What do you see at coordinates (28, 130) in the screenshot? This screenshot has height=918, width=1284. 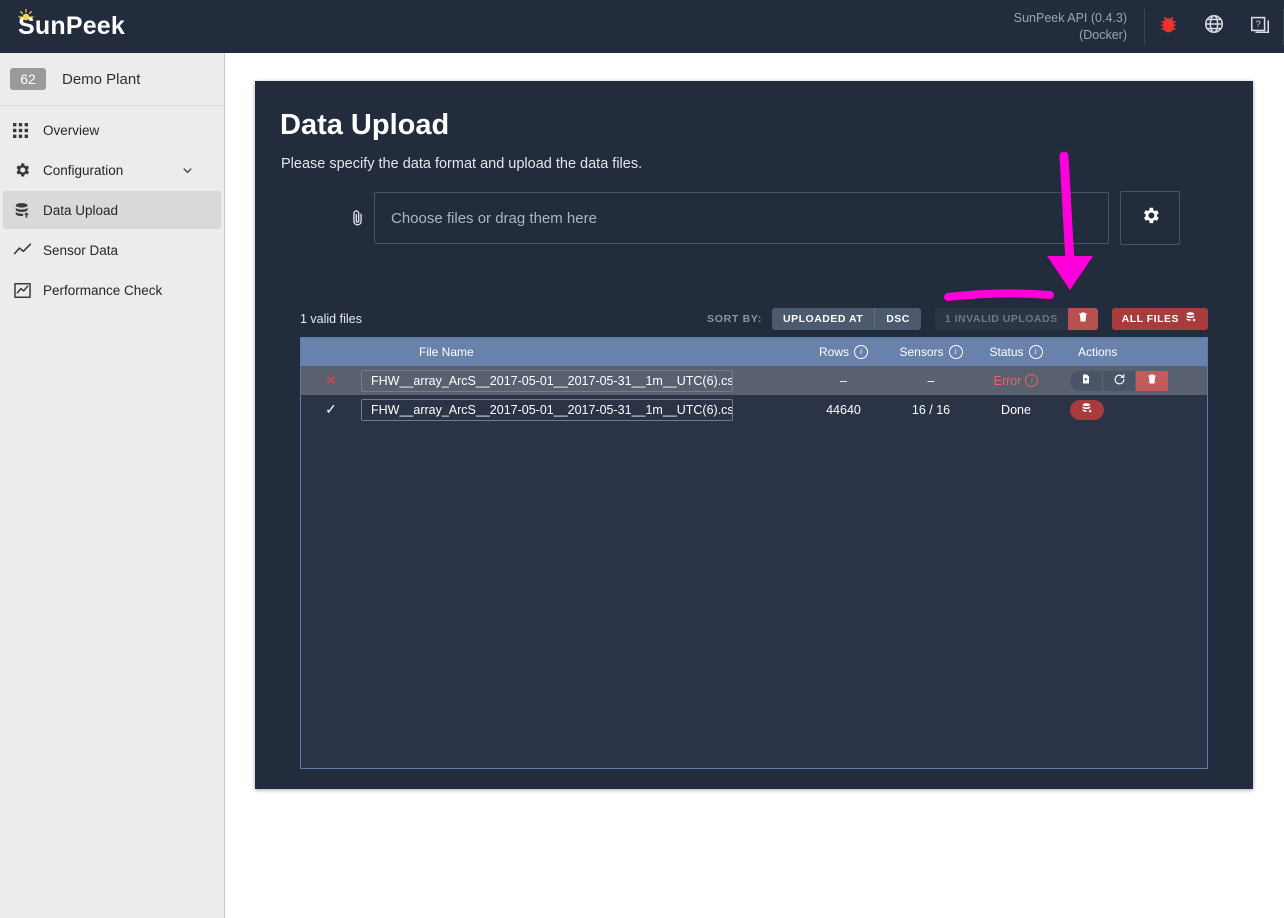 I see `grid-icon` at bounding box center [28, 130].